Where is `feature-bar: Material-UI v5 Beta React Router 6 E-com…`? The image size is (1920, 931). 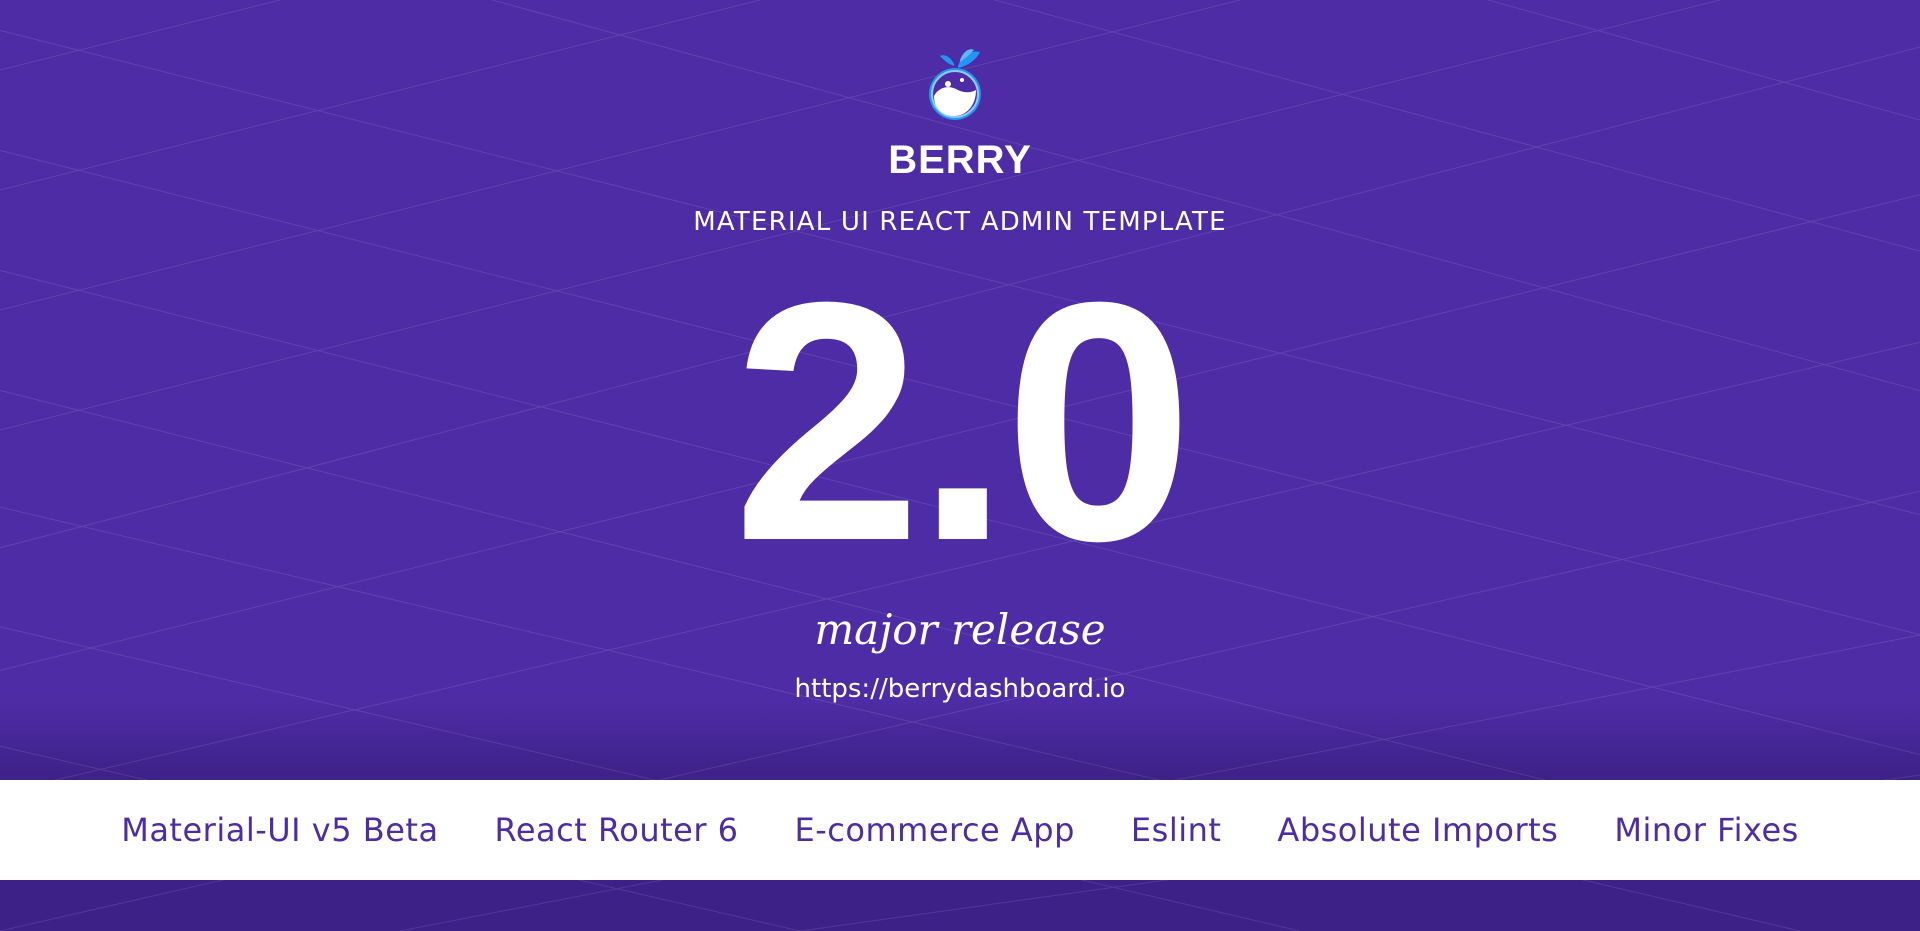 feature-bar: Material-UI v5 Beta React Router 6 E-com… is located at coordinates (960, 830).